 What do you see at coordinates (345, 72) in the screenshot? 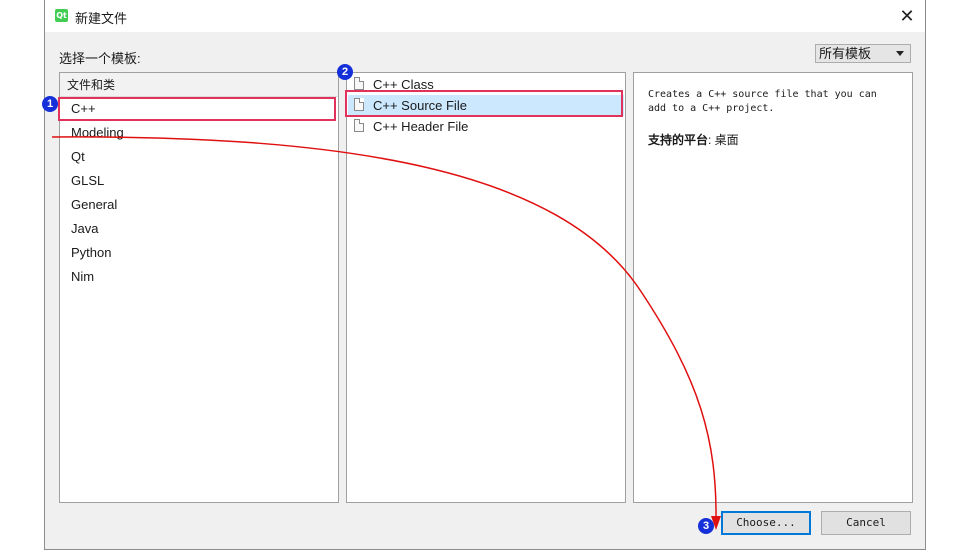
I see `step-badge-2: 2` at bounding box center [345, 72].